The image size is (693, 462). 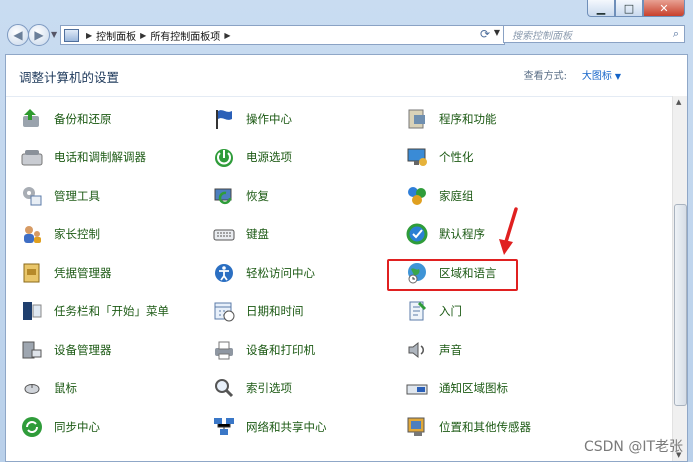 I want to click on control-panel-item-label: 键盘, so click(x=257, y=234).